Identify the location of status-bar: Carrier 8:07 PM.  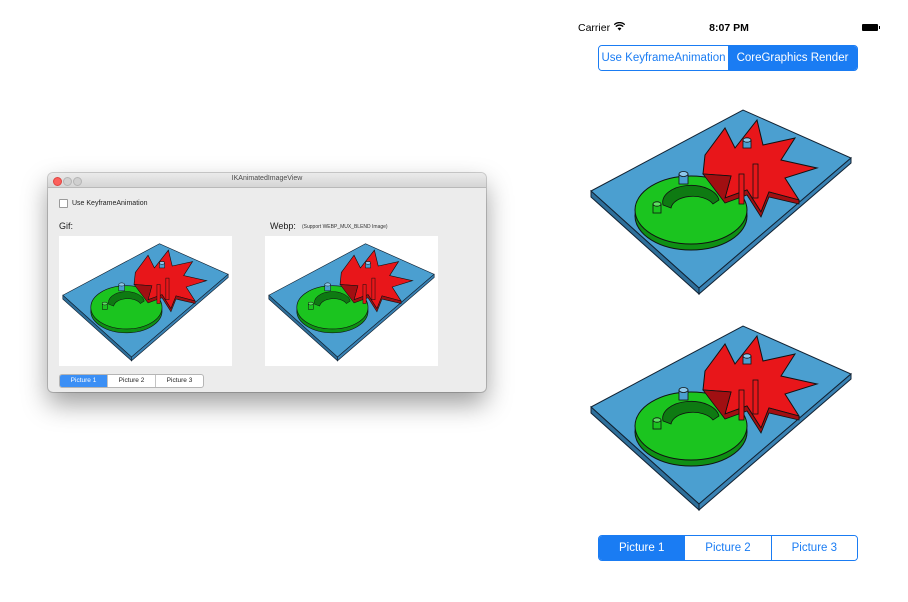
(729, 28).